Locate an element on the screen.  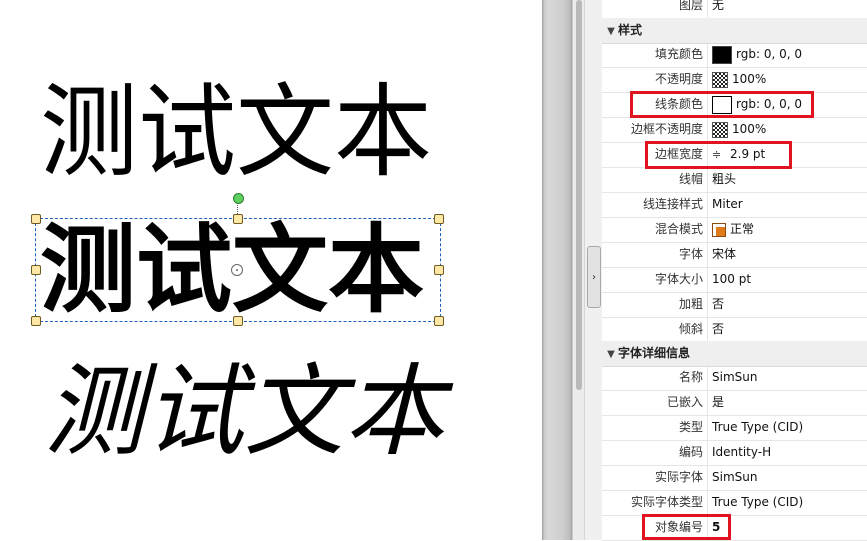
prop-value: Identity-H is located at coordinates (741, 452).